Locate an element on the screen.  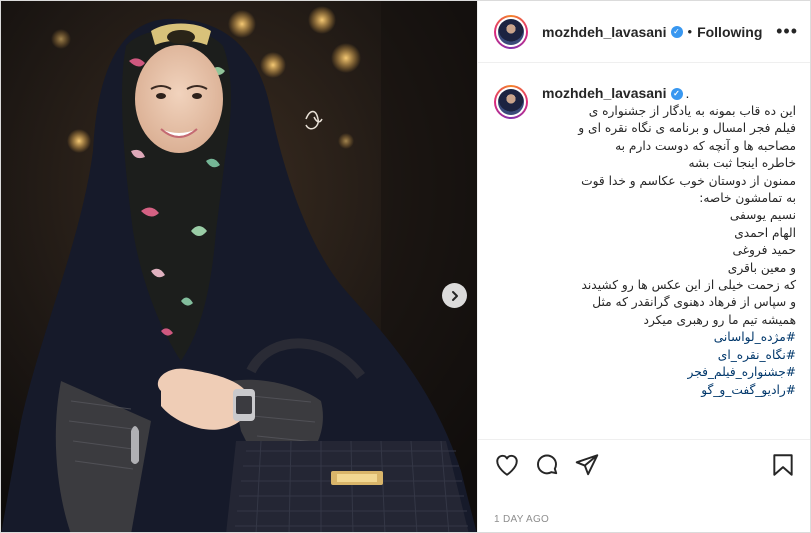
avatar is located at coordinates (511, 31).